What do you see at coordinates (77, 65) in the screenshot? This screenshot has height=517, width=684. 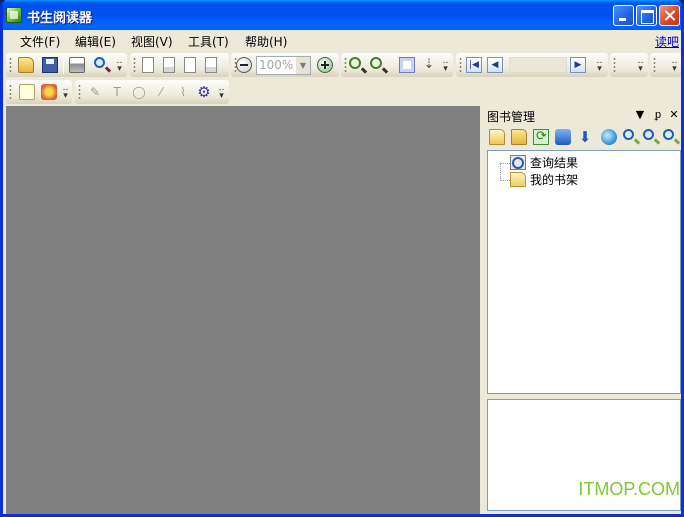 I see `print-icon` at bounding box center [77, 65].